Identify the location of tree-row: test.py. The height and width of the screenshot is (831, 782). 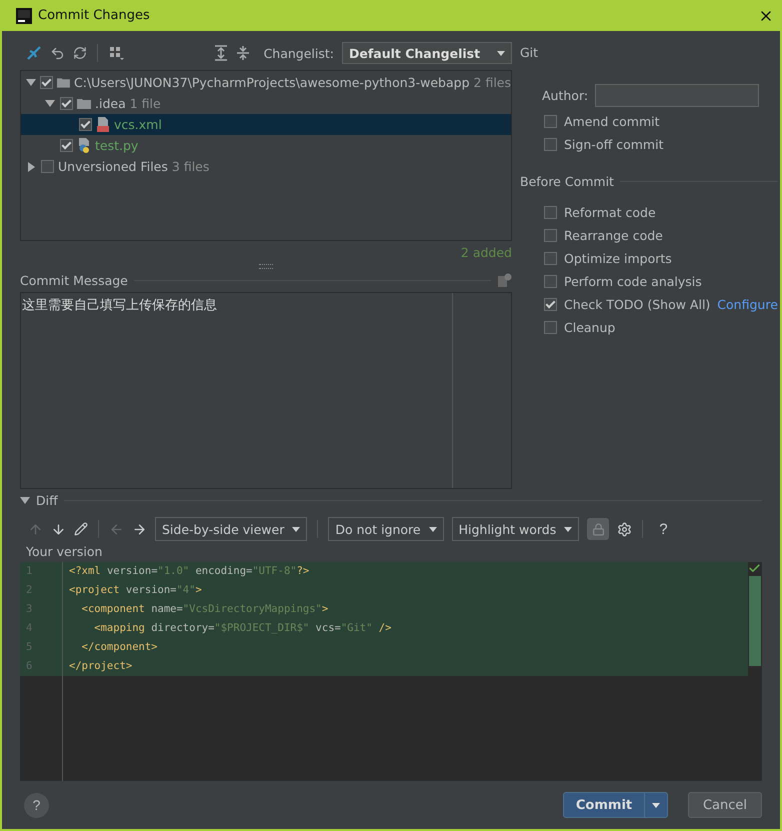
(266, 145).